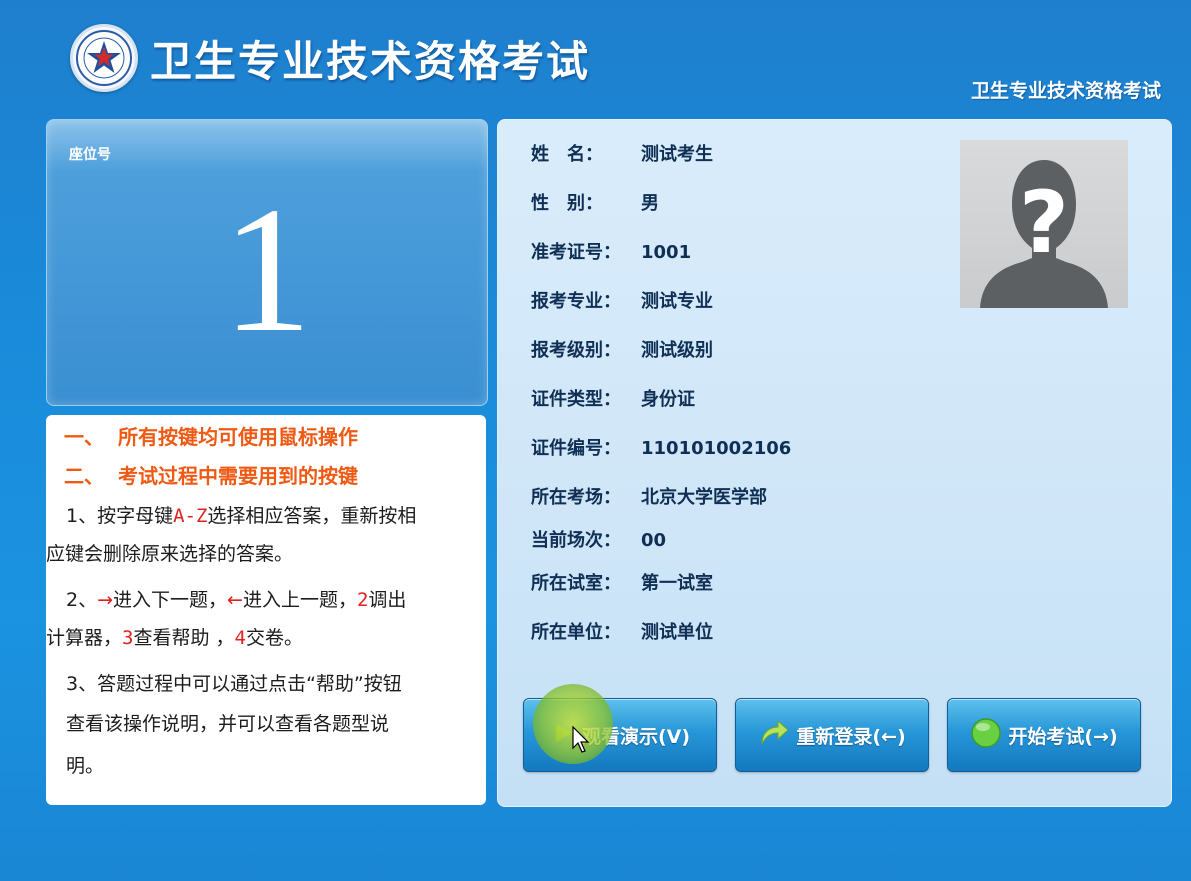  Describe the element at coordinates (84, 638) in the screenshot. I see `item-2-text-e: 计算器，` at that location.